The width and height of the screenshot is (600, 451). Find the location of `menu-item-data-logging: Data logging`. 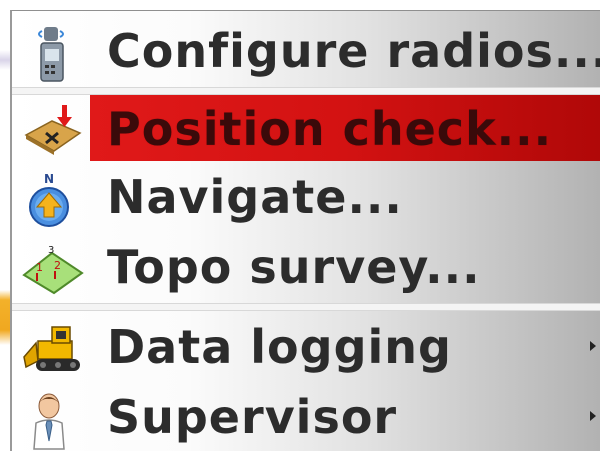

menu-item-data-logging: Data logging is located at coordinates (306, 346).